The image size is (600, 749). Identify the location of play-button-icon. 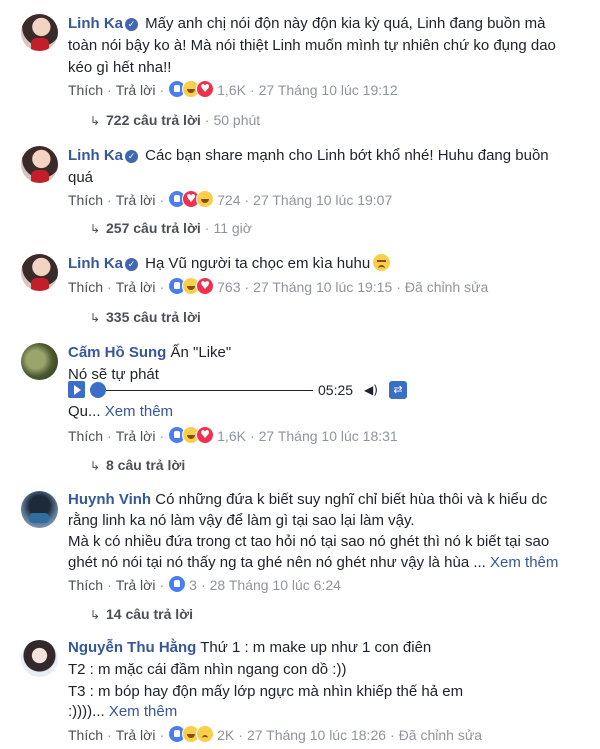
(76, 389).